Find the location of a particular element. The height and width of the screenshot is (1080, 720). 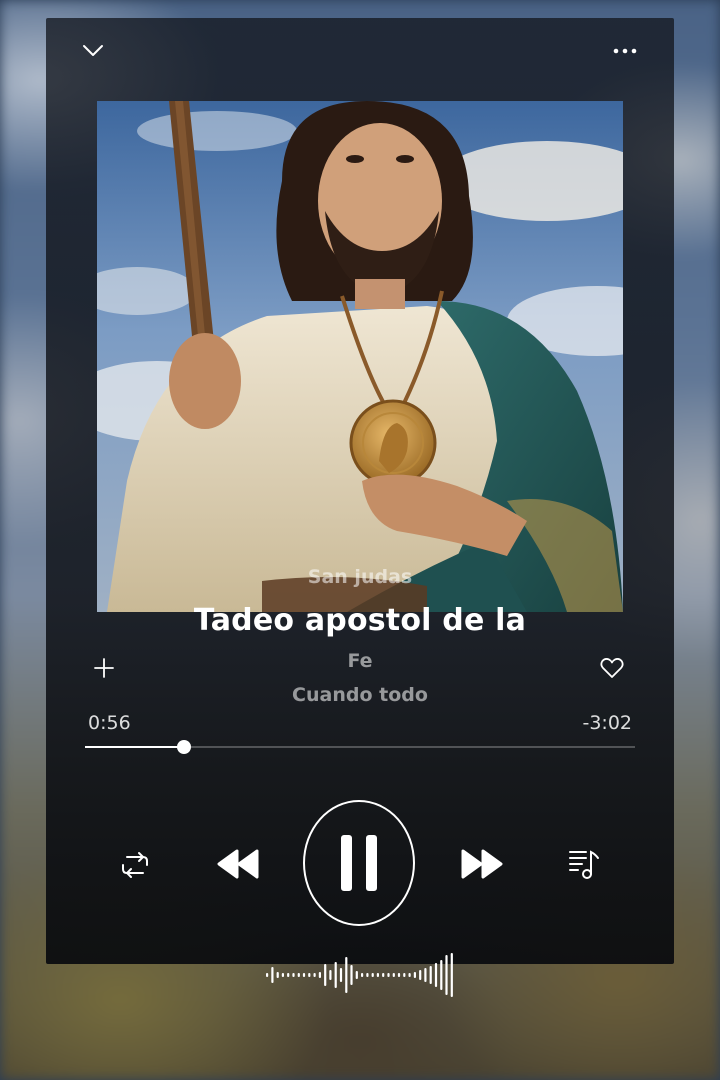

like-button is located at coordinates (612, 668).